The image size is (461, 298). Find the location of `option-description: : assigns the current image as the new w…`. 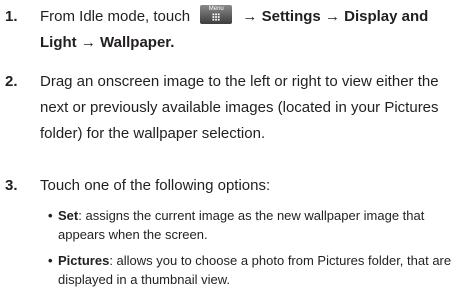

option-description: : assigns the current image as the new w… is located at coordinates (241, 225).